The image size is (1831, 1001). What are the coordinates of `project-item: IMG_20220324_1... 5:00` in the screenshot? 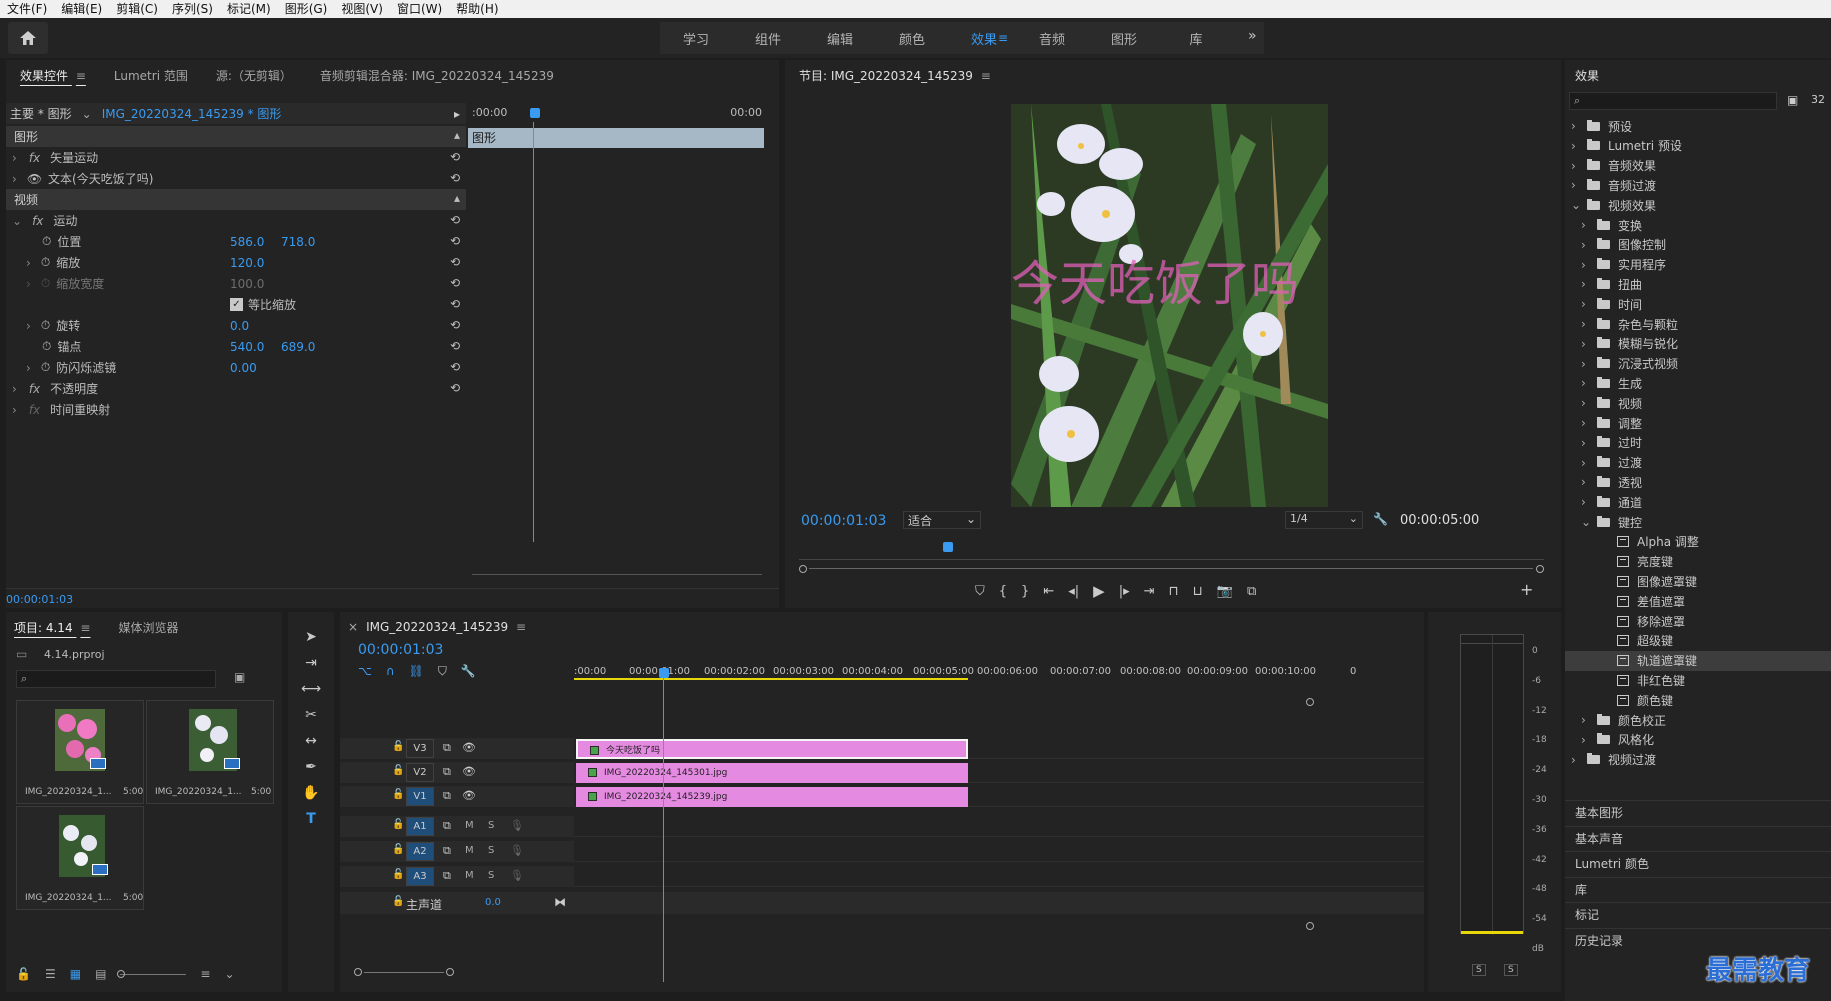 It's located at (80, 752).